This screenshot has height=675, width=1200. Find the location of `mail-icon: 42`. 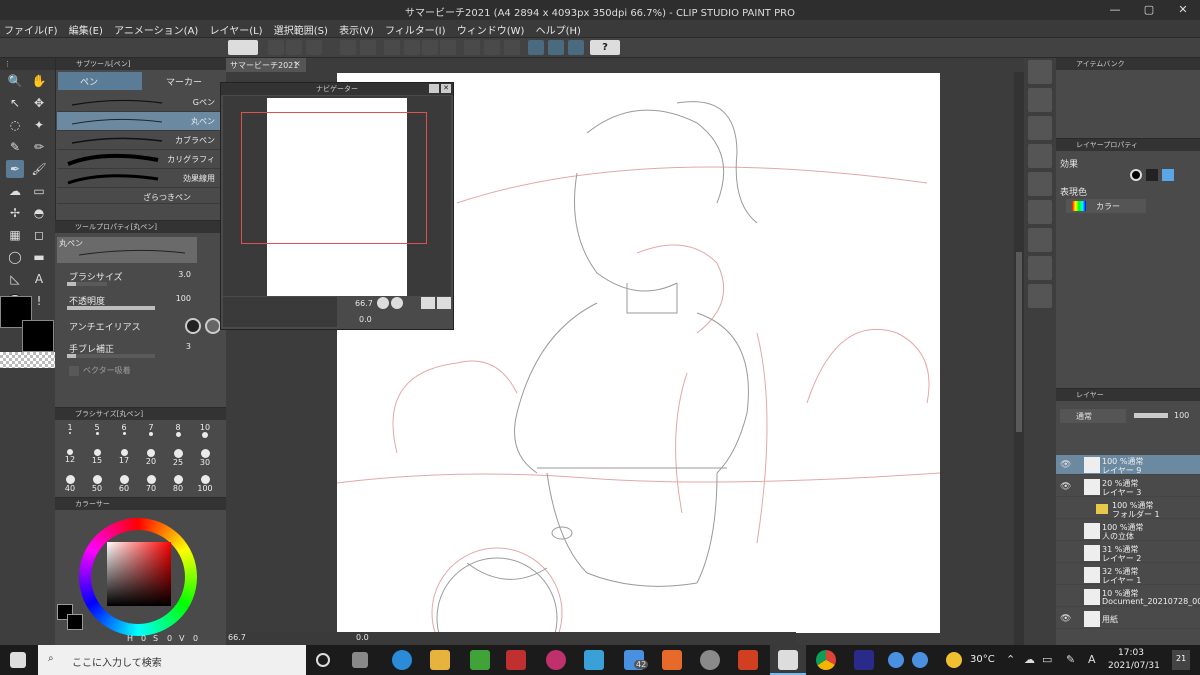

mail-icon: 42 is located at coordinates (636, 660).